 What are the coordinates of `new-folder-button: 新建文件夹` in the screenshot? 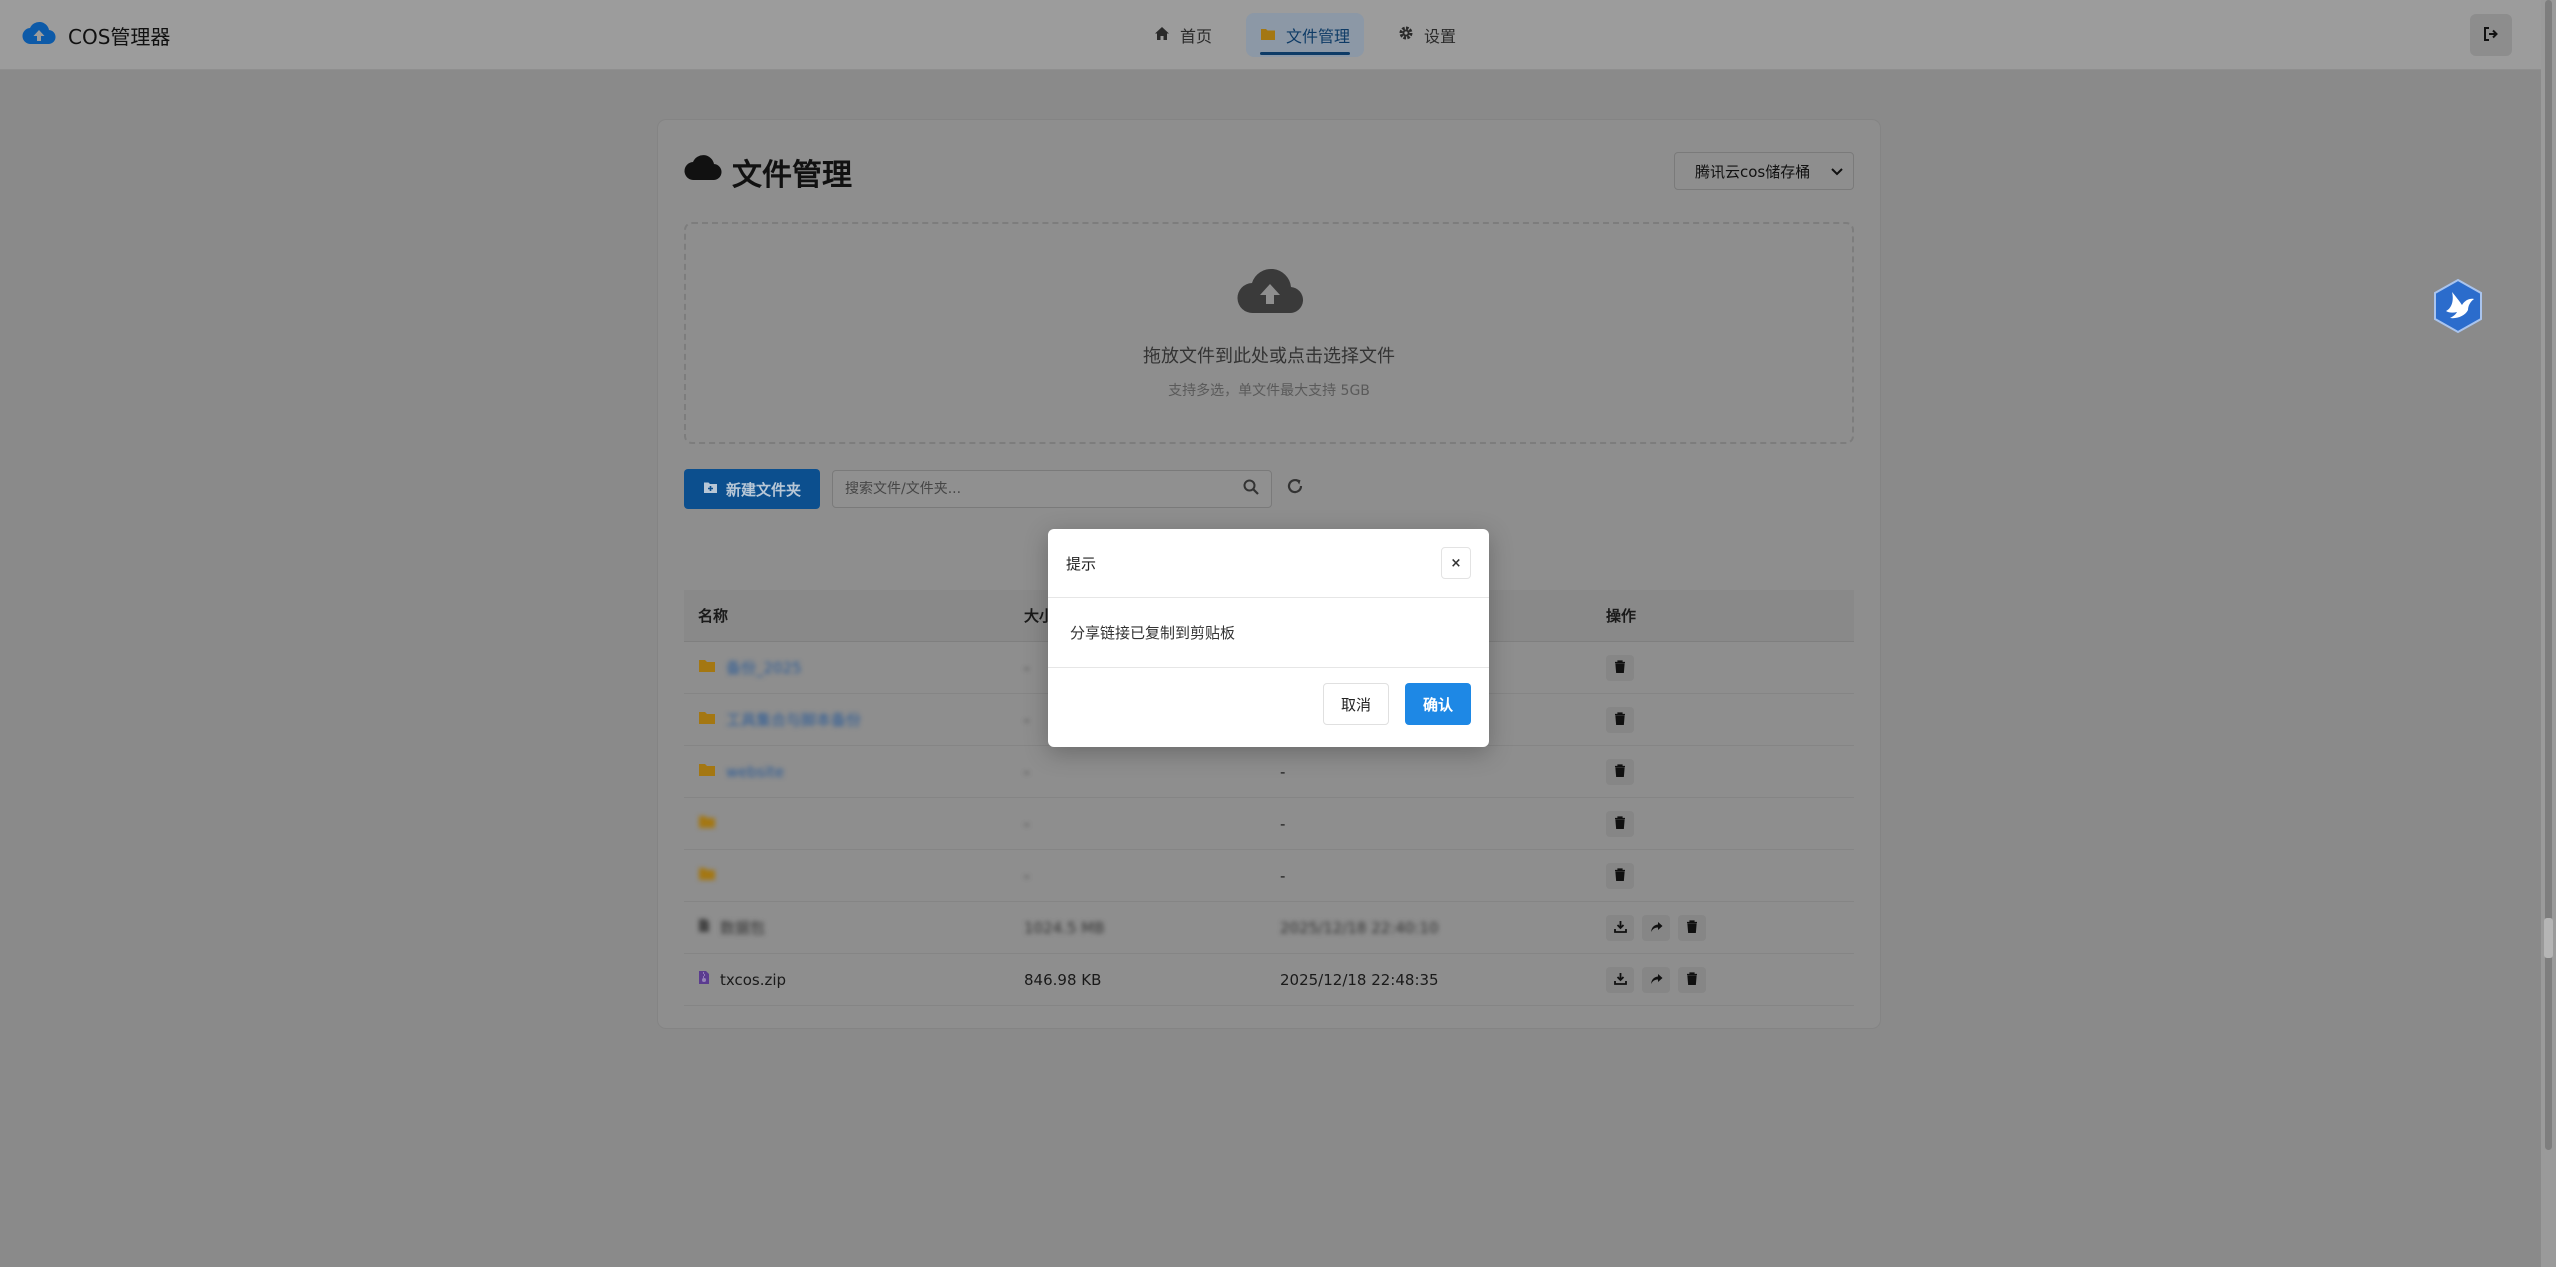 It's located at (752, 489).